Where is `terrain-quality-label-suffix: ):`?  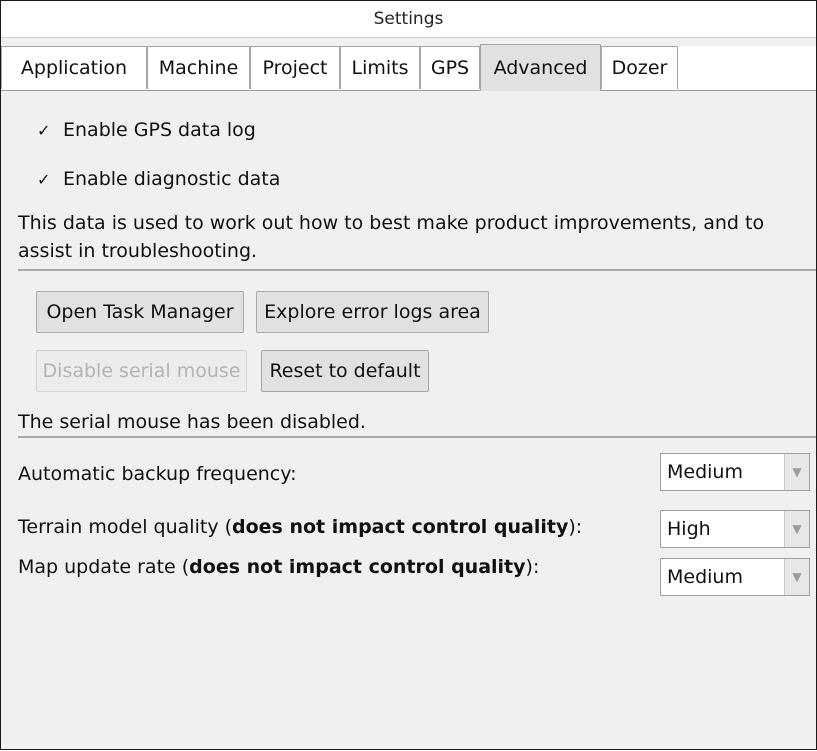 terrain-quality-label-suffix: ): is located at coordinates (575, 527).